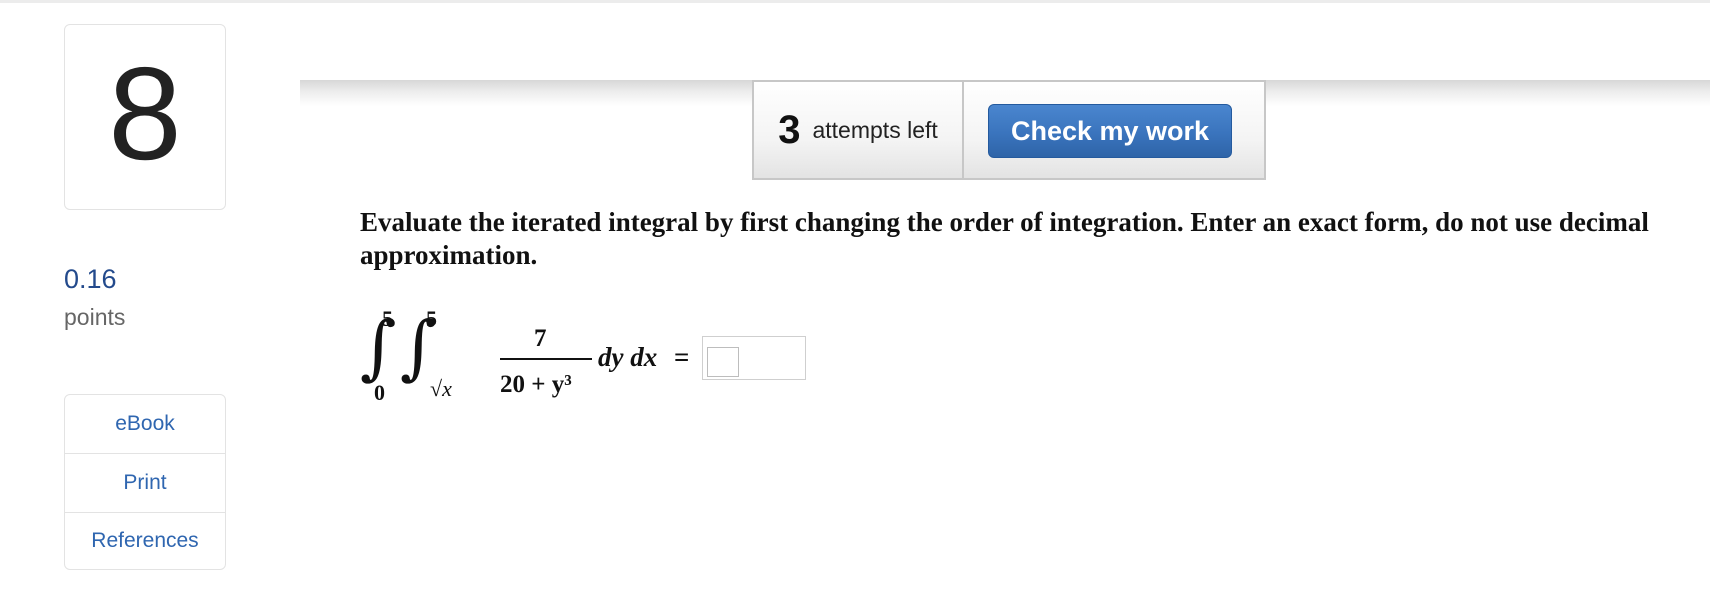  What do you see at coordinates (546, 359) in the screenshot?
I see `fraction-bar` at bounding box center [546, 359].